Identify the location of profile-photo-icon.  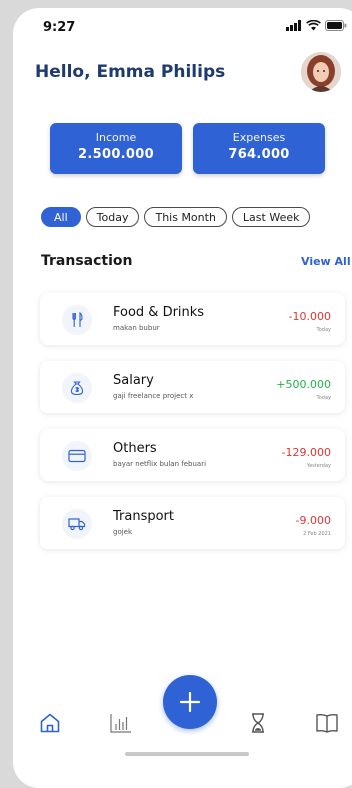
(321, 72).